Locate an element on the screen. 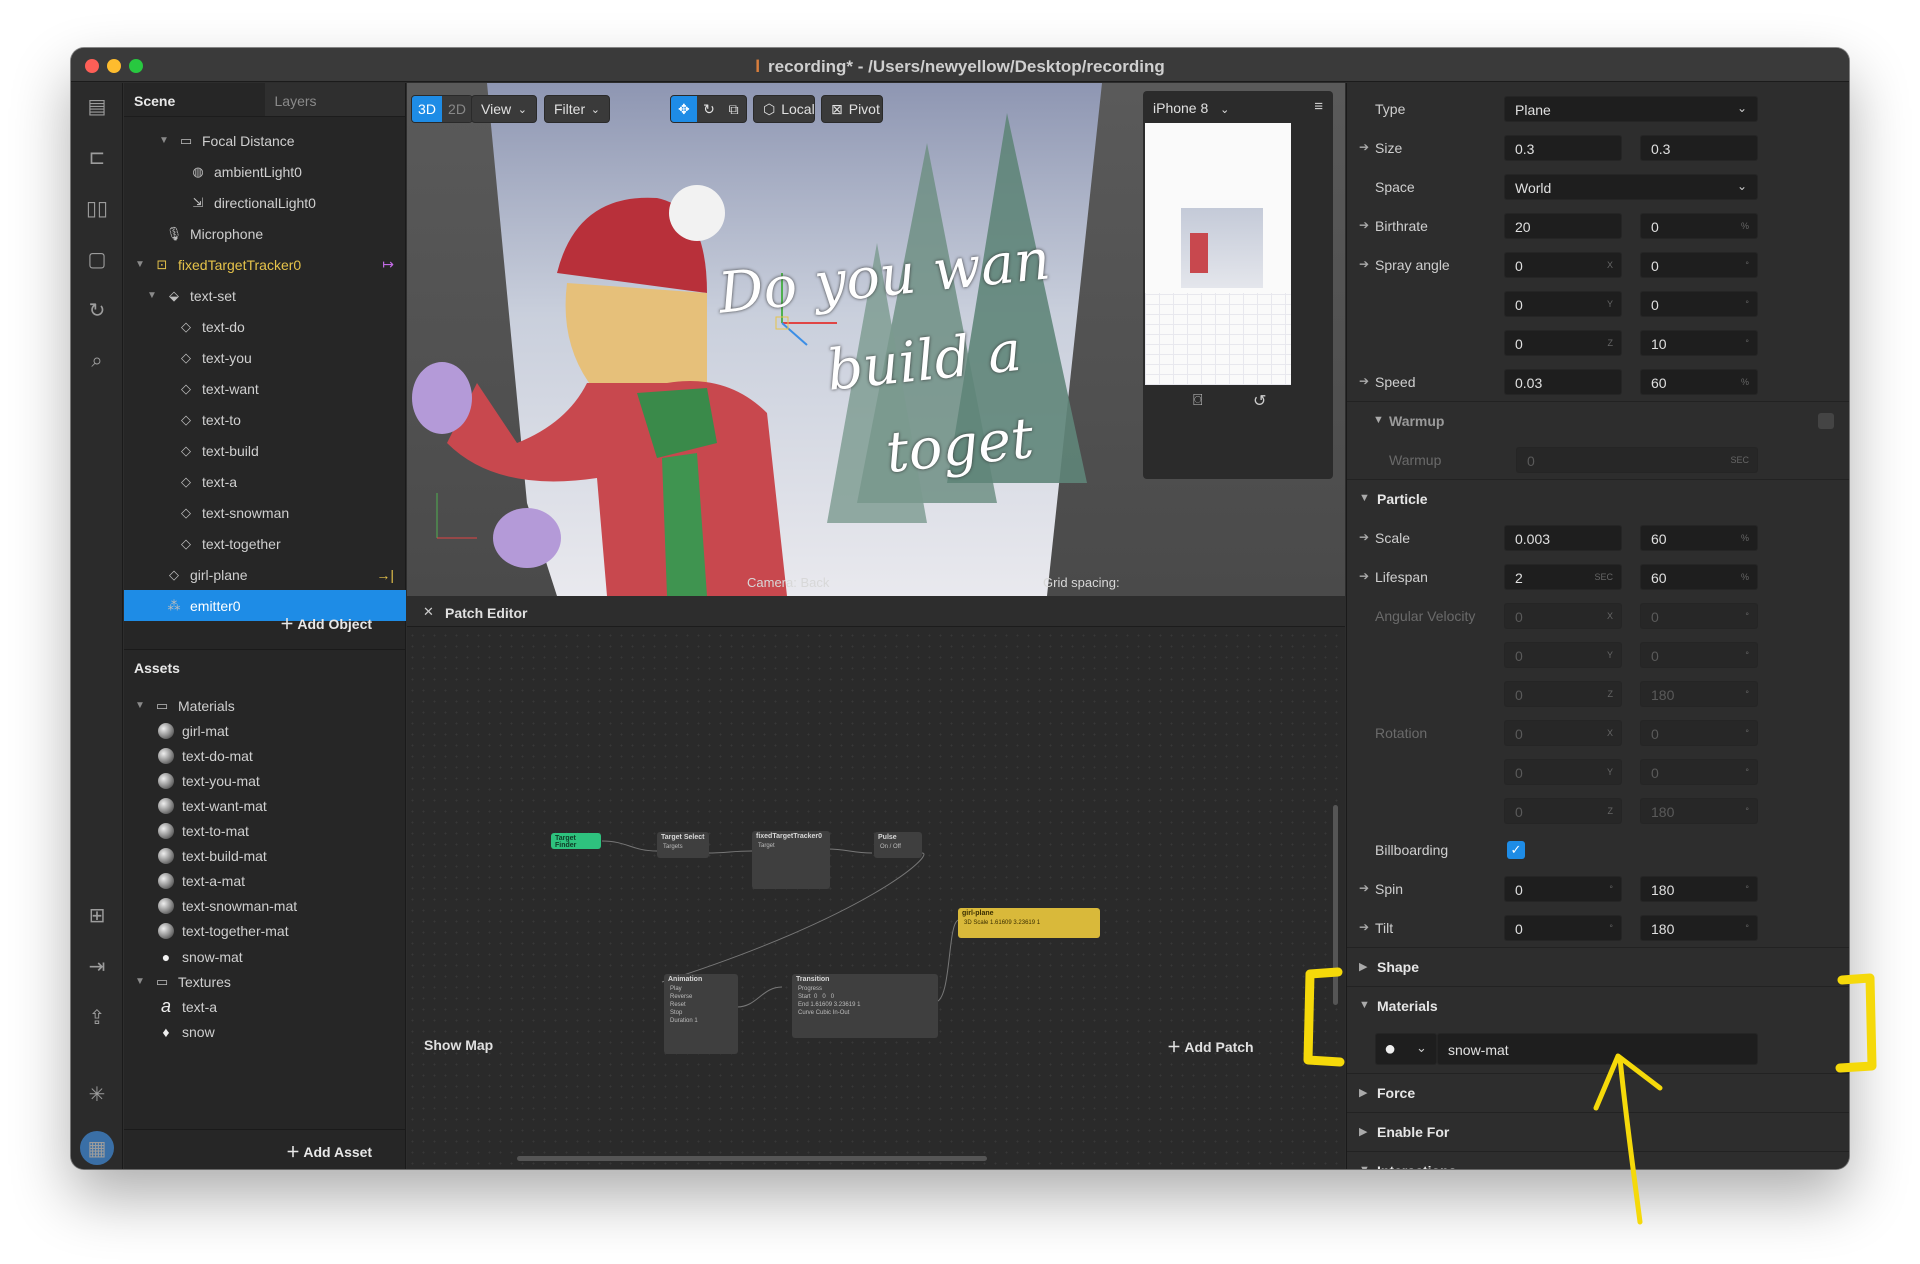 The image size is (1920, 1264). library-icon: ▦ is located at coordinates (97, 1148).